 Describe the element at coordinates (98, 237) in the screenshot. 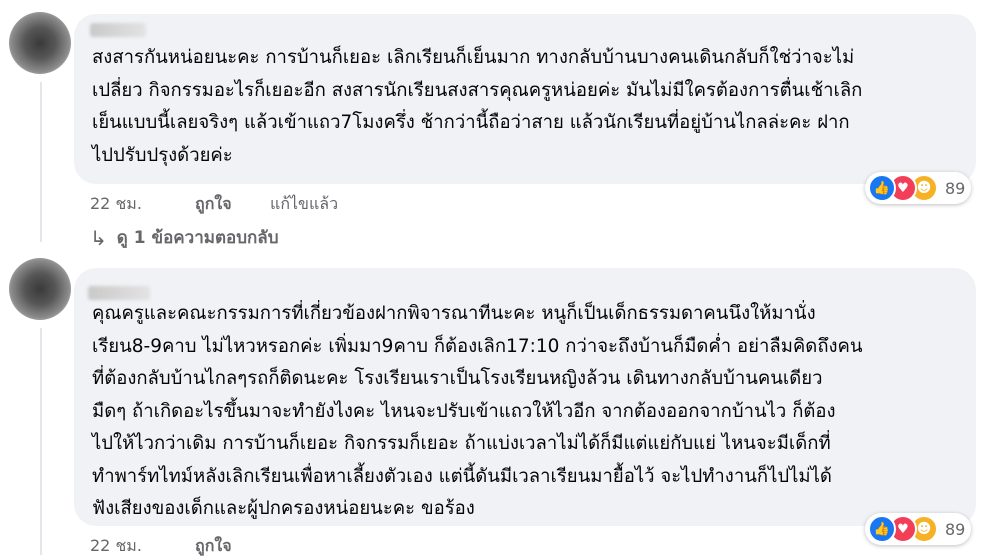

I see `reply-arrow-icon: ↳` at that location.